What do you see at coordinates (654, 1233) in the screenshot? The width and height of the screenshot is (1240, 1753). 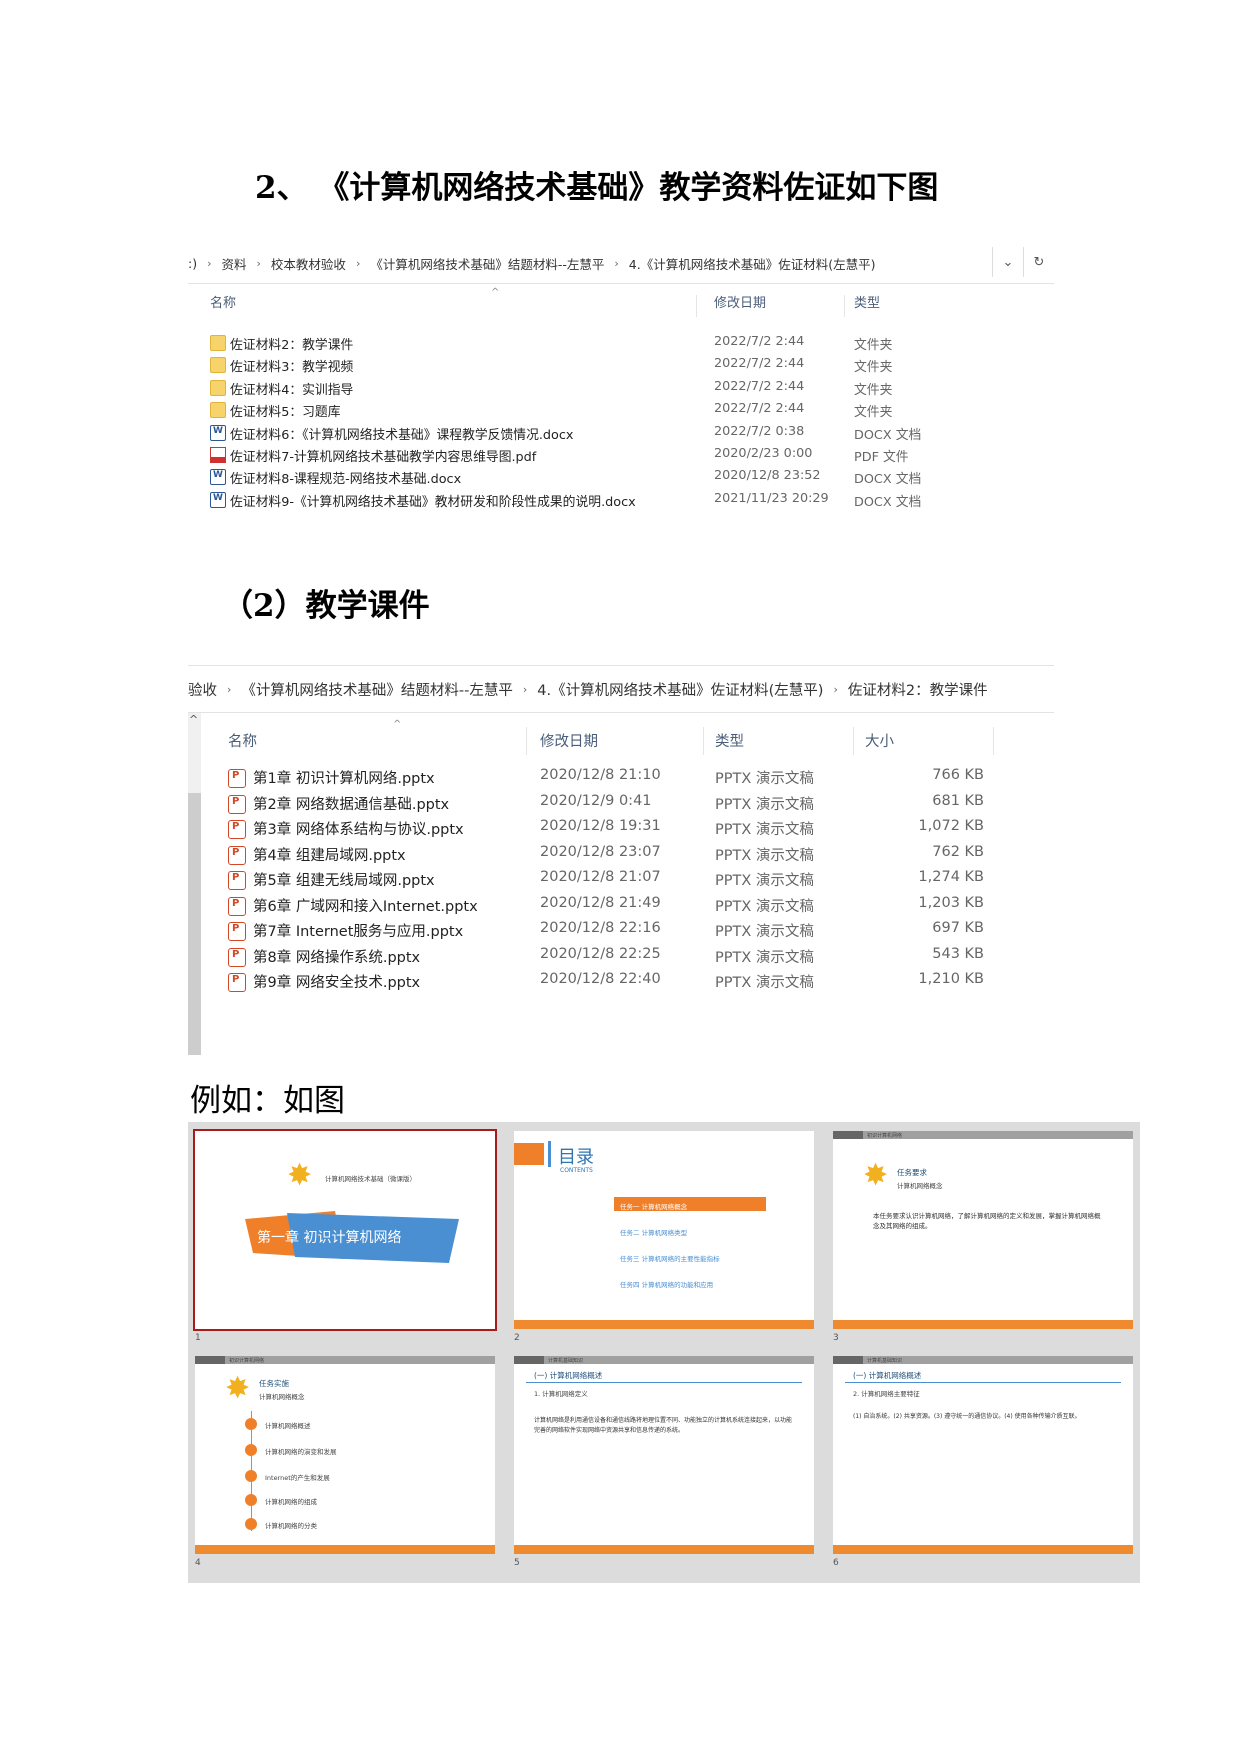 I see `toc-item: 任务二 计算机网络类型` at bounding box center [654, 1233].